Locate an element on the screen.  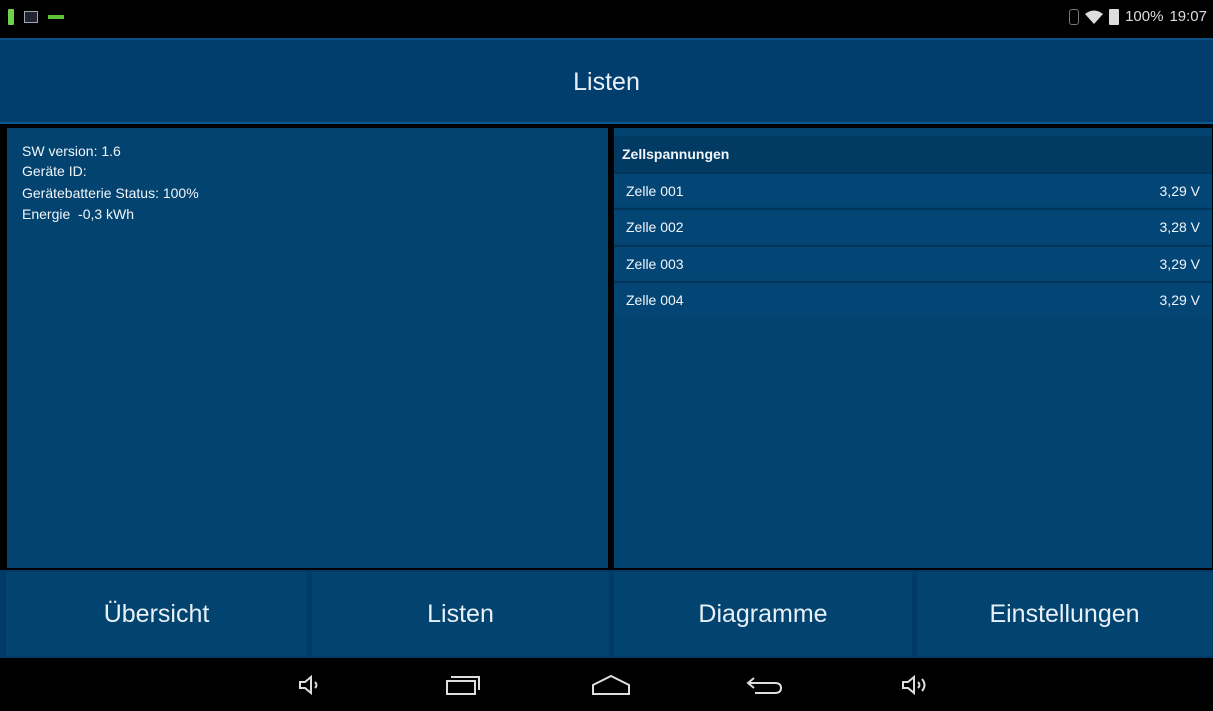
sw-version-text: SW version: 1.6 is located at coordinates (71, 151).